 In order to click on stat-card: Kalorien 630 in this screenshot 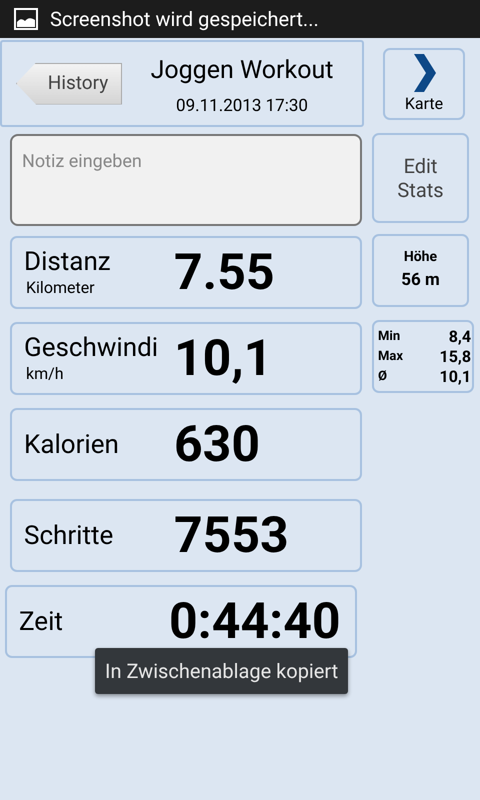, I will do `click(186, 444)`.